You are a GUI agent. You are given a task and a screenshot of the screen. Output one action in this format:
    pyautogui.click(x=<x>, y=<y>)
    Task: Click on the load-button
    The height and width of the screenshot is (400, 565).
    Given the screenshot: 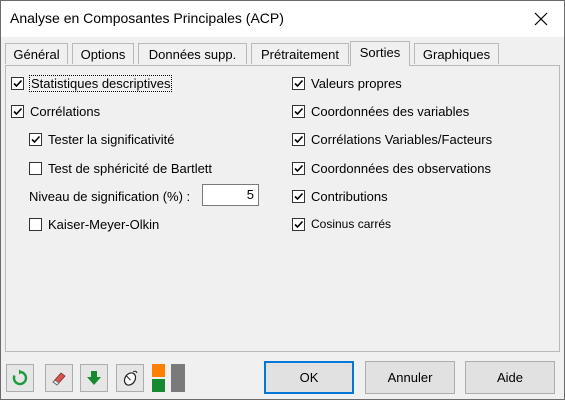 What is the action you would take?
    pyautogui.click(x=94, y=378)
    